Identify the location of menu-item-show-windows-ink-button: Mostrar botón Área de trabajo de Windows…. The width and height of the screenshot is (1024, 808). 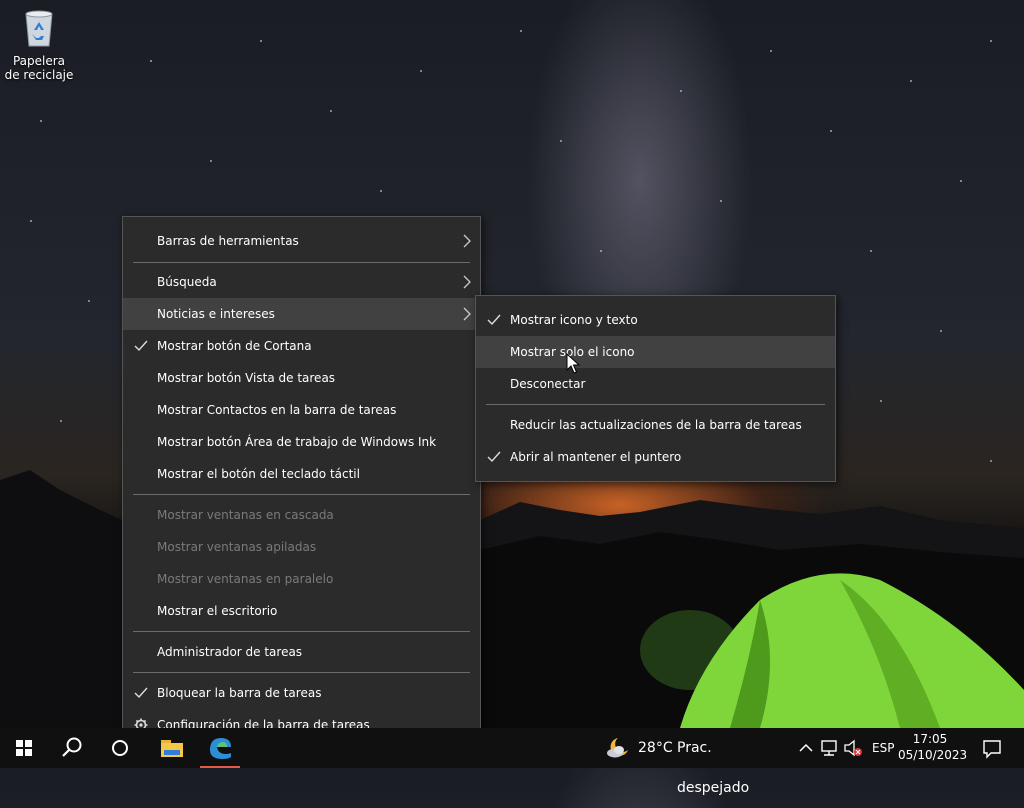
(301, 442).